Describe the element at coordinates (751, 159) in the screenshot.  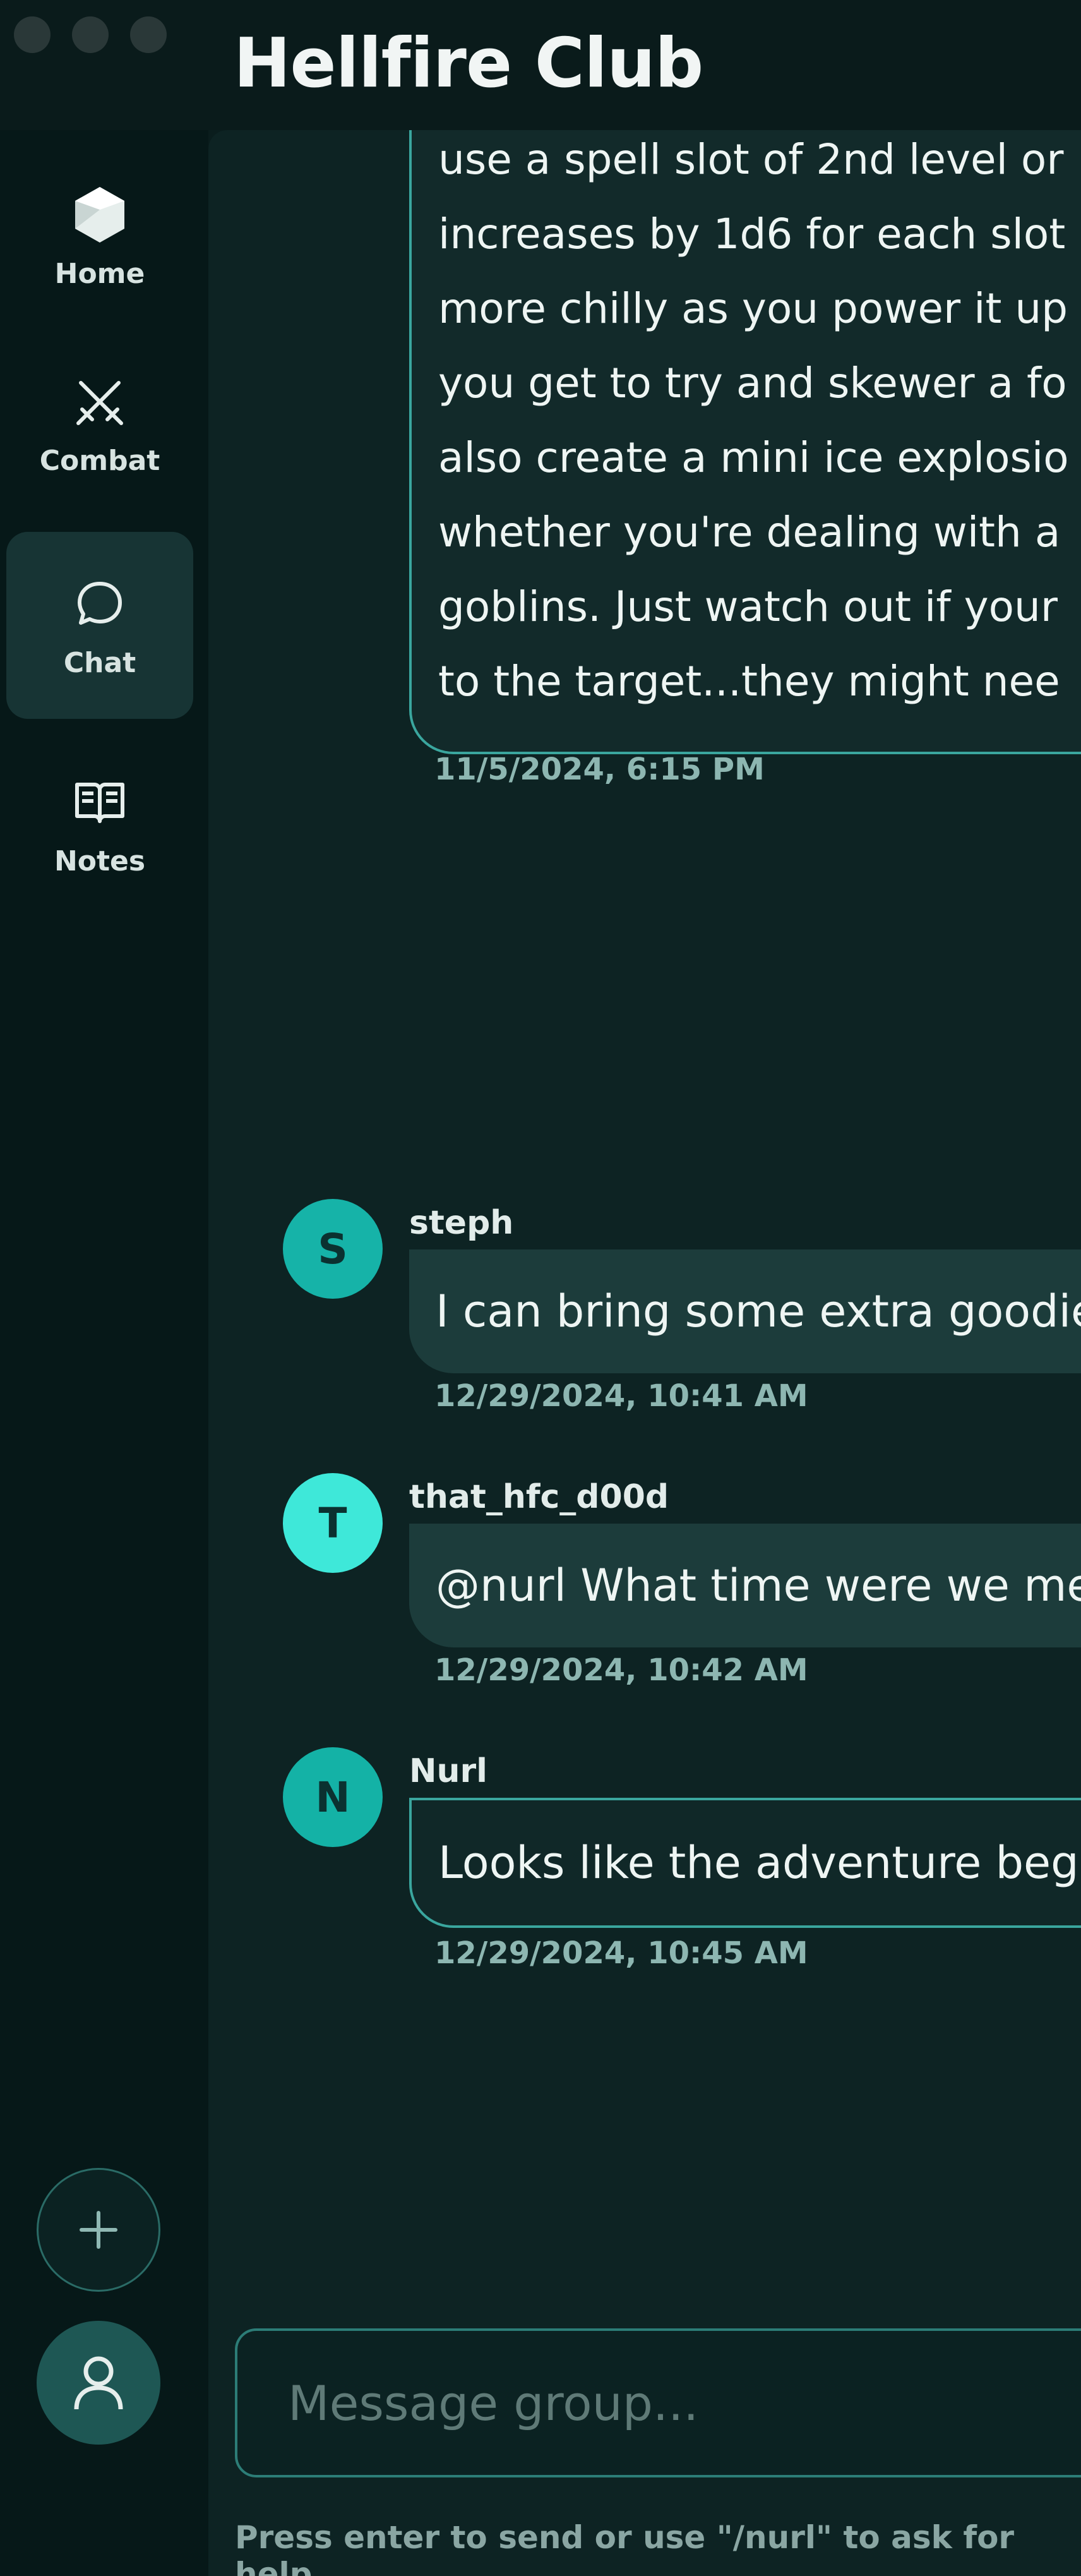
I see `message-text-line: use a spell slot of 2nd level or` at that location.